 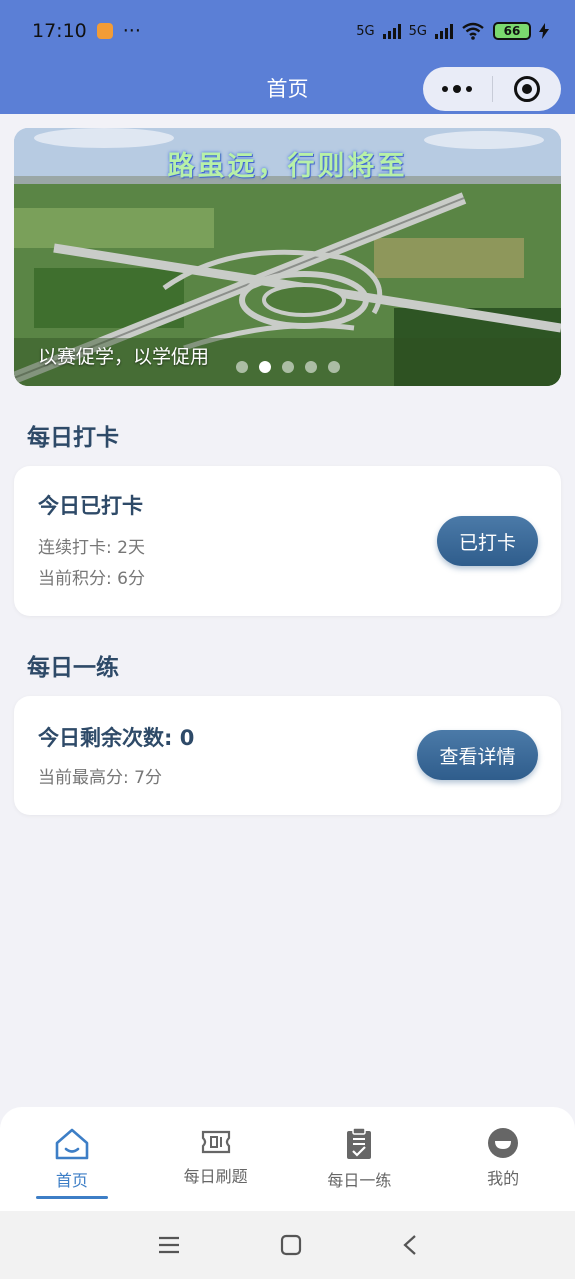 What do you see at coordinates (503, 1159) in the screenshot?
I see `tab-profile: 我的` at bounding box center [503, 1159].